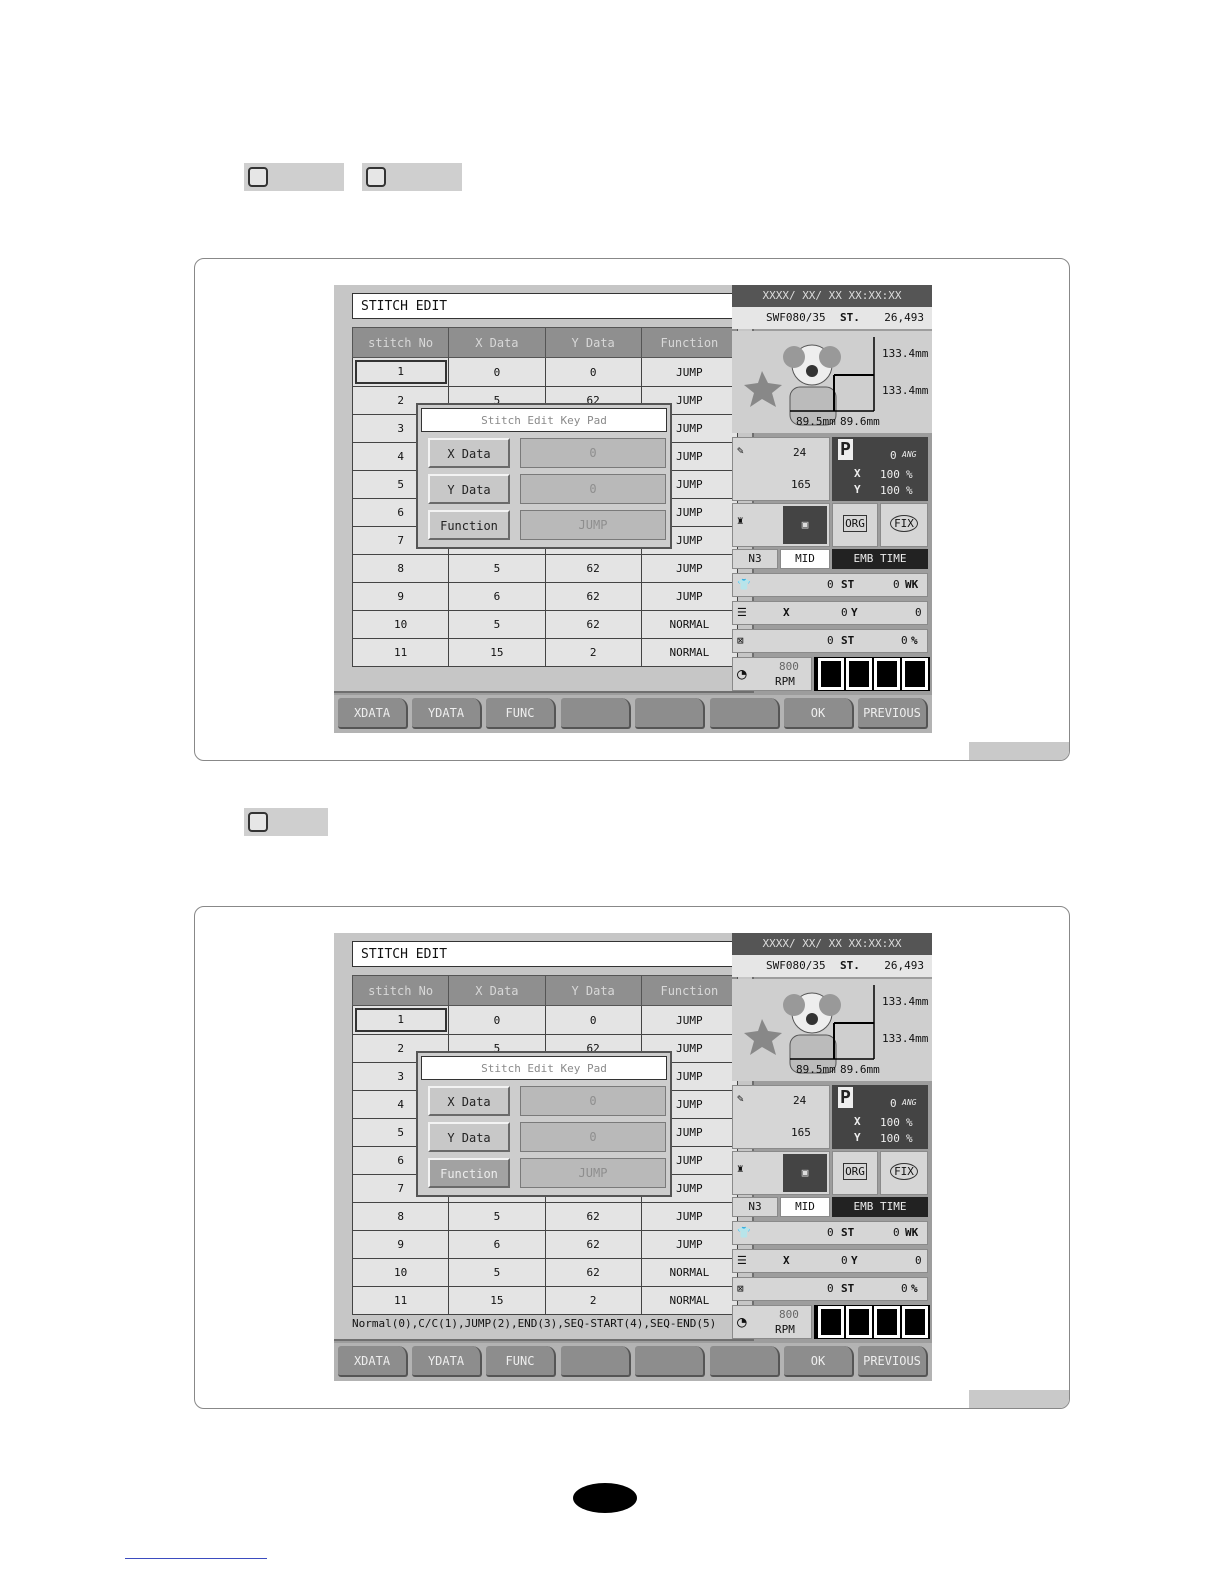 The height and width of the screenshot is (1584, 1224). I want to click on p-icon: P, so click(845, 1097).